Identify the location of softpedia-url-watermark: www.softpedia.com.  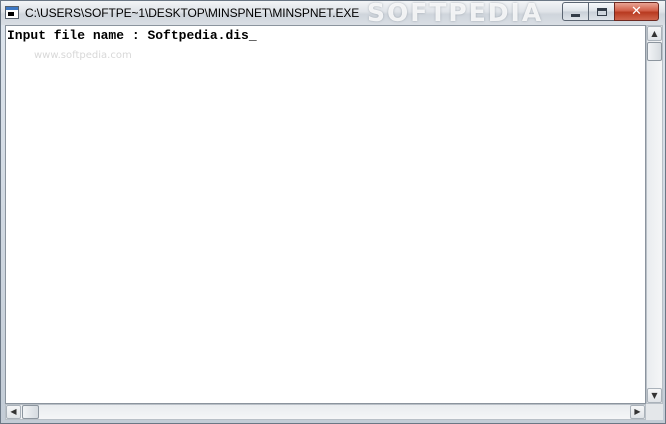
(83, 55).